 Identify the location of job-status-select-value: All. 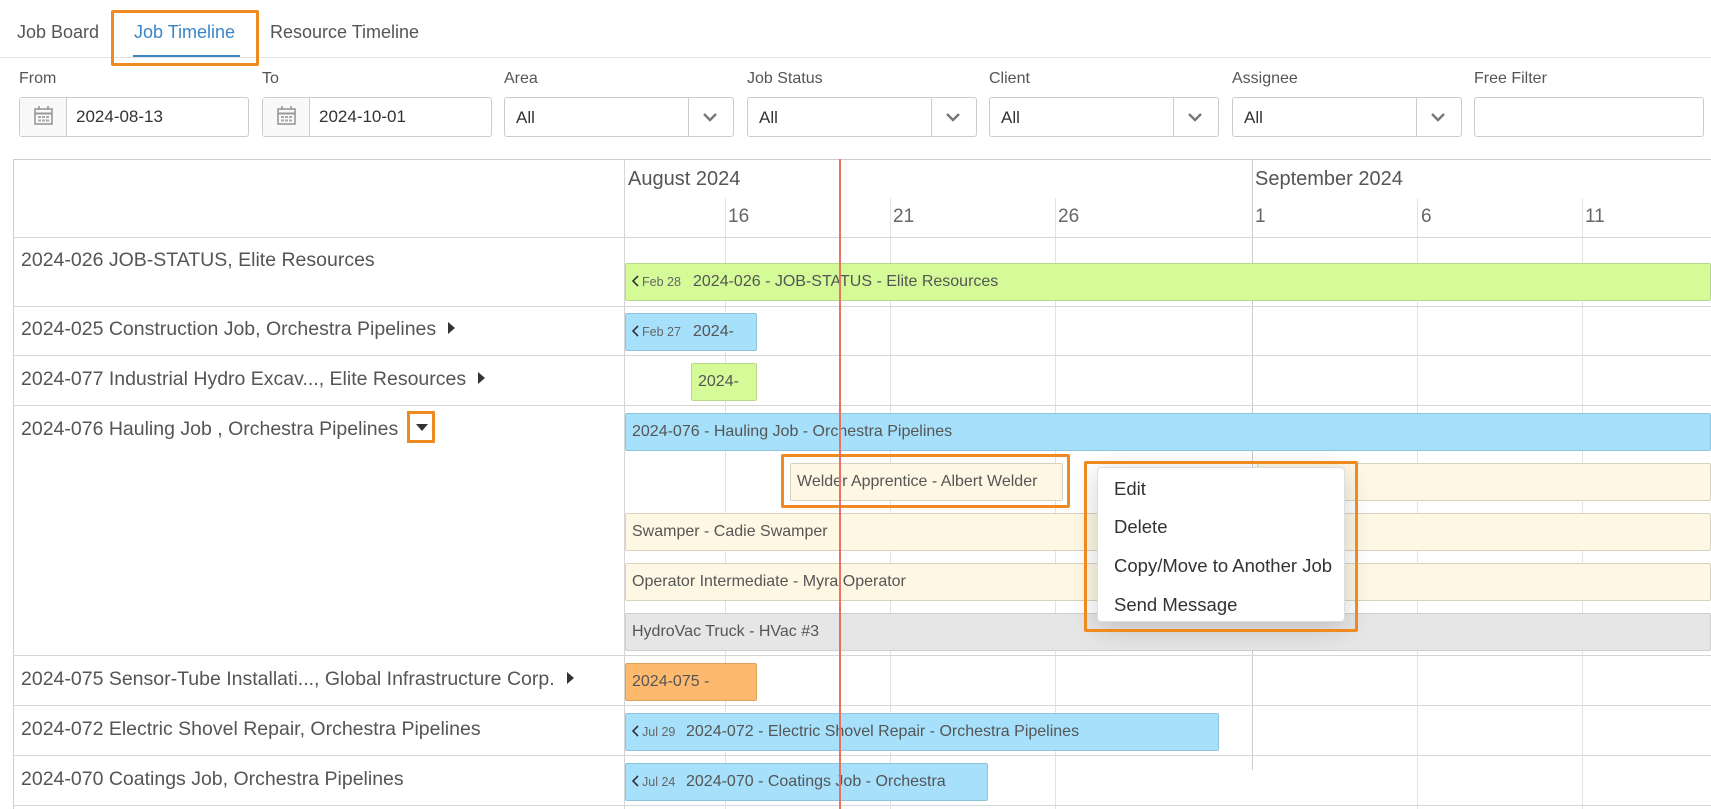
(768, 117).